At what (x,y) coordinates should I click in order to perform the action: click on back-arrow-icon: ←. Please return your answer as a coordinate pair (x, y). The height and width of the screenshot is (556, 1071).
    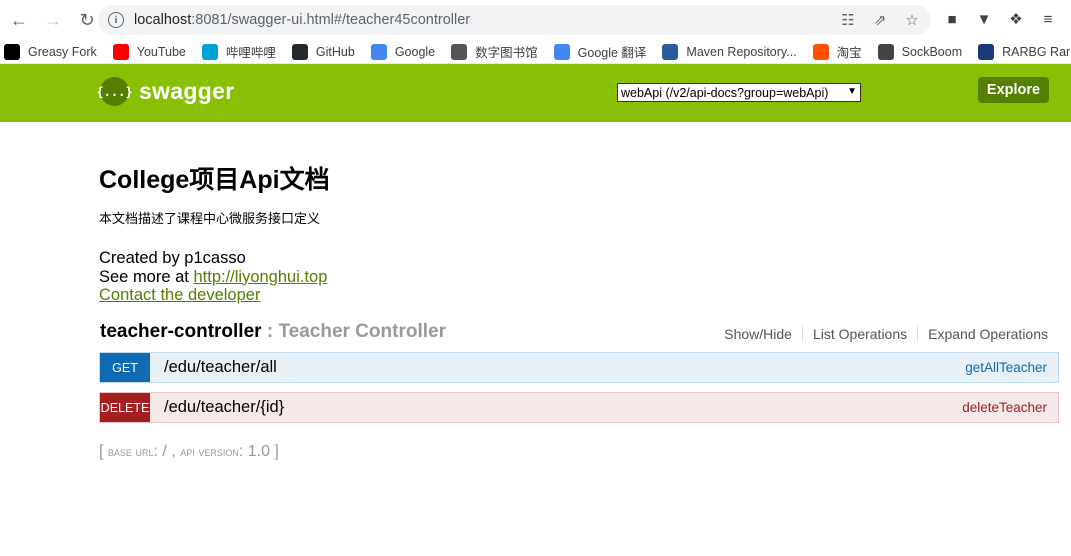
    Looking at the image, I should click on (19, 20).